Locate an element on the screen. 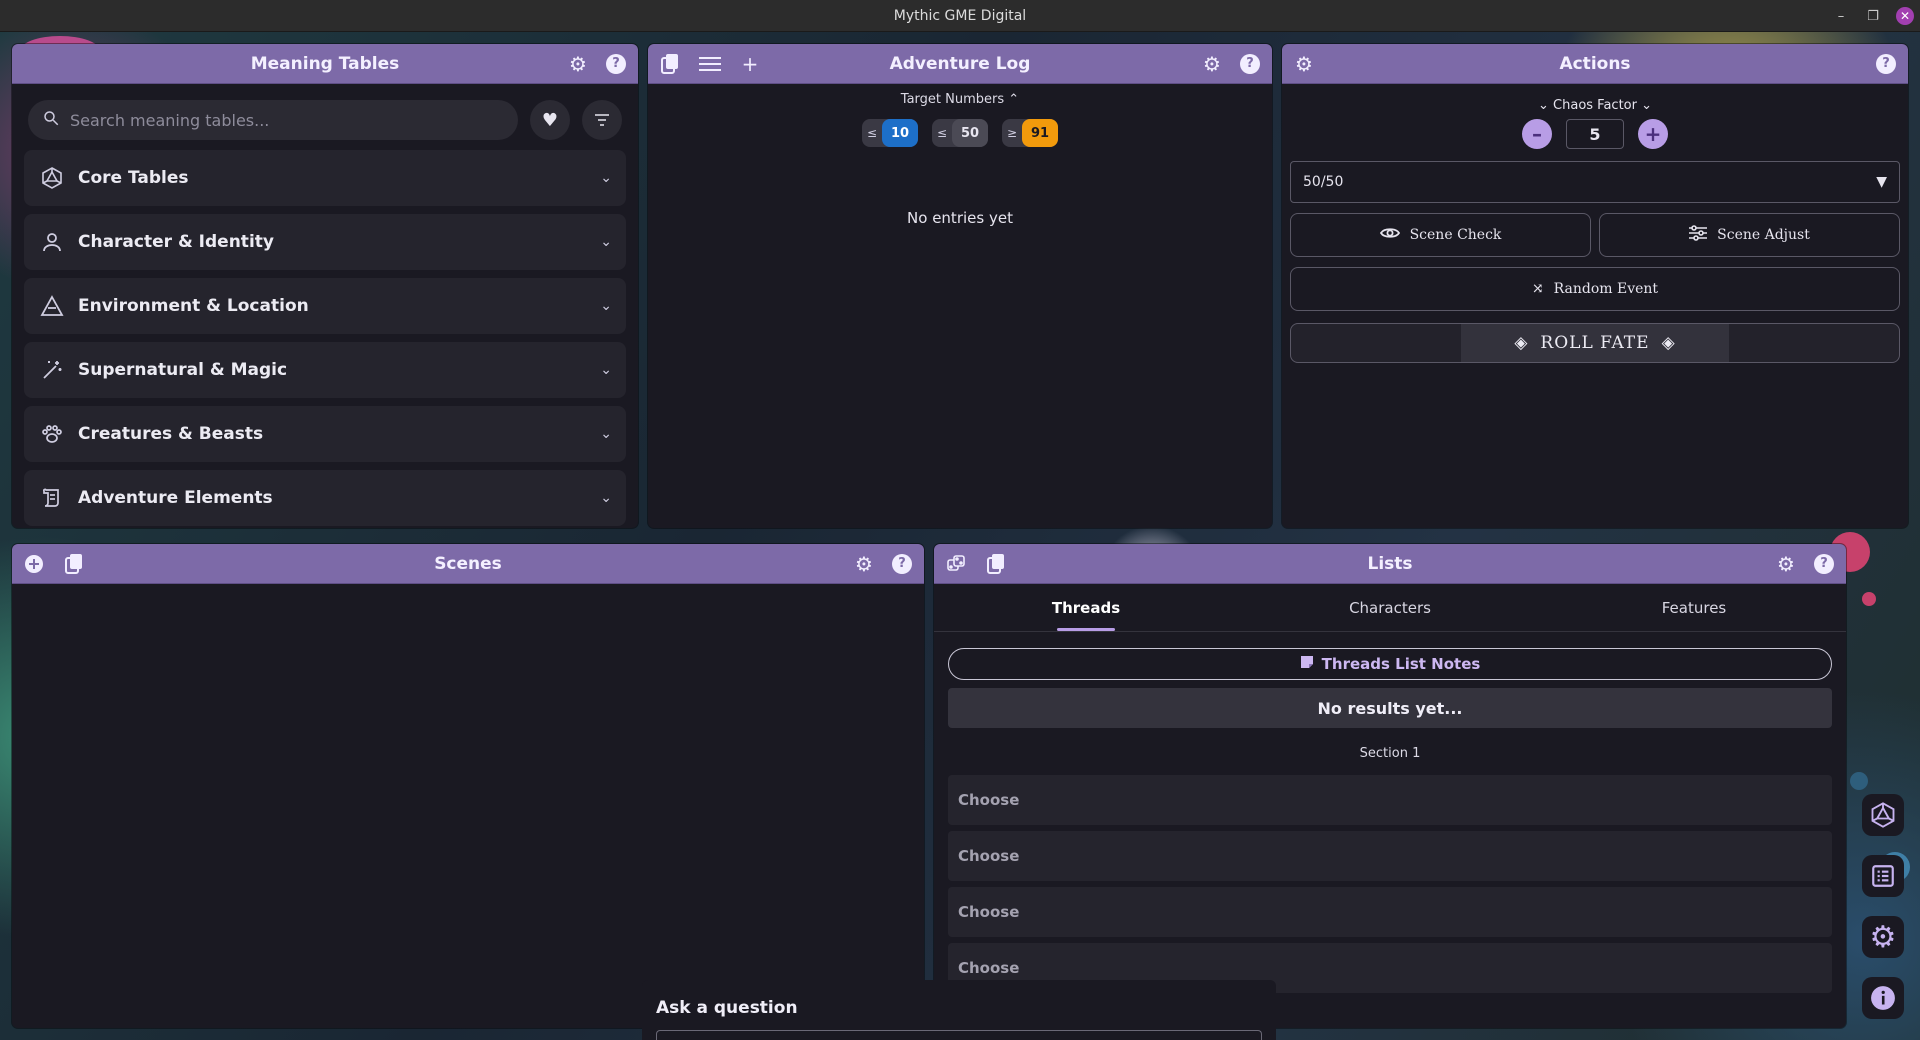 This screenshot has width=1920, height=1040. chaos-factor-toggle: ⌄ Chaos Factor ⌄ is located at coordinates (1595, 105).